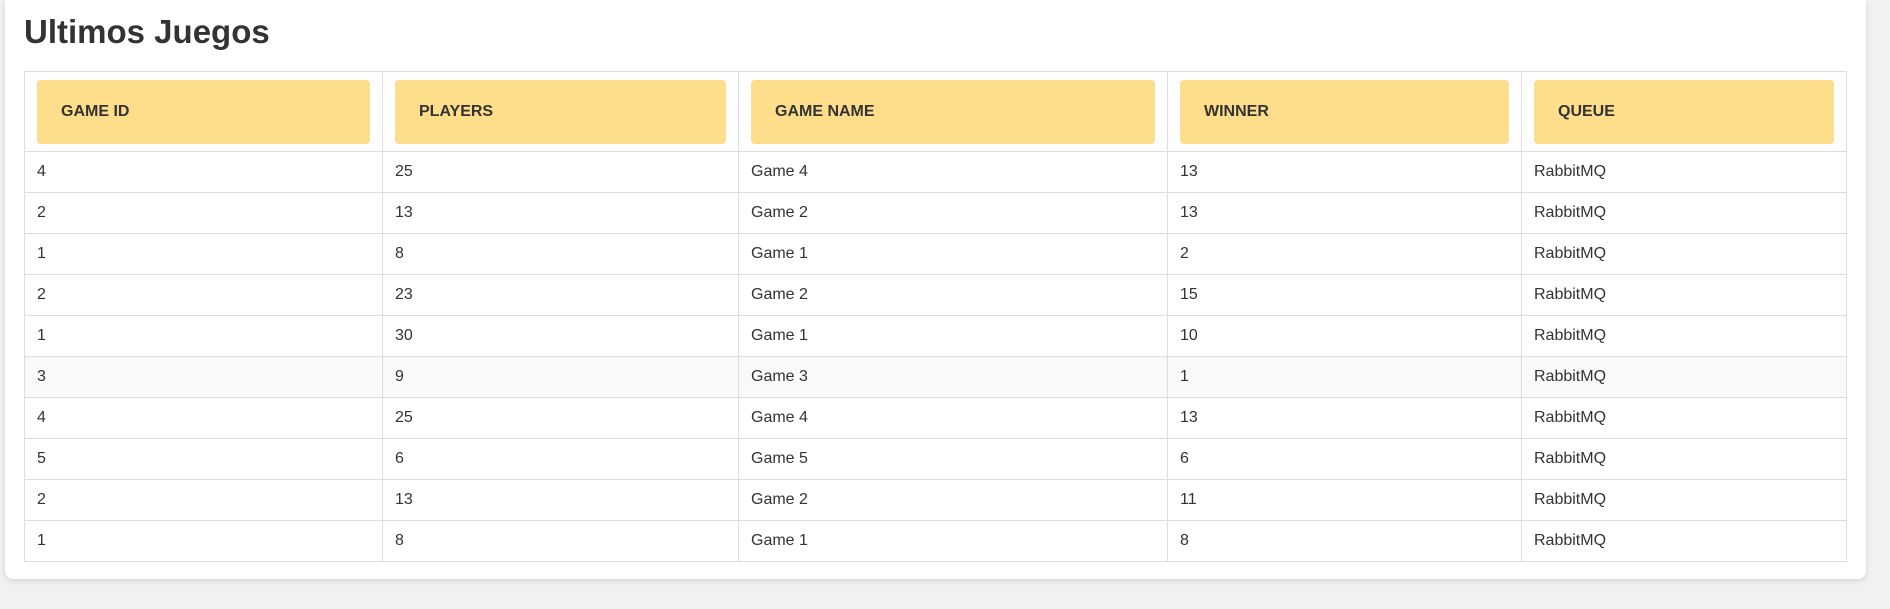 The height and width of the screenshot is (609, 1890). I want to click on column-header-players: PLAYERS, so click(560, 111).